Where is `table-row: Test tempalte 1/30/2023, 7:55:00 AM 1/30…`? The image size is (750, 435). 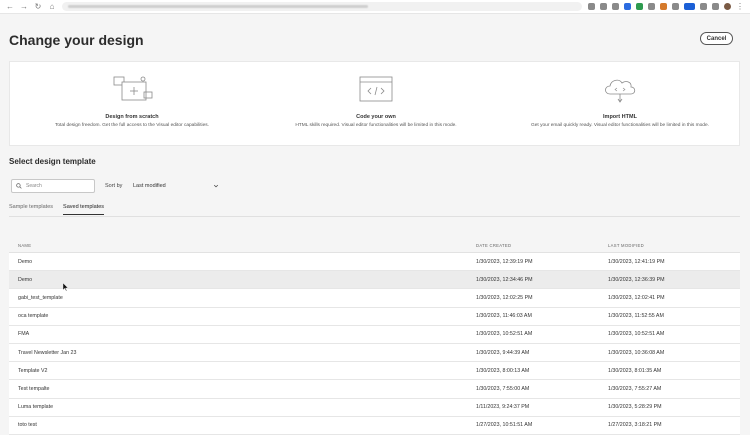 table-row: Test tempalte 1/30/2023, 7:55:00 AM 1/30… is located at coordinates (374, 389).